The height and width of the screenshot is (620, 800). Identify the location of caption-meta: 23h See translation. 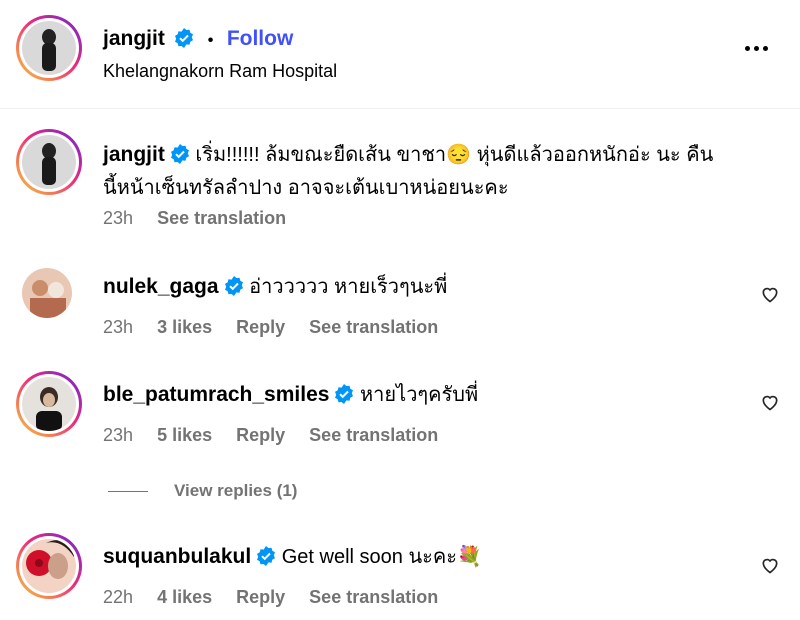
(204, 218).